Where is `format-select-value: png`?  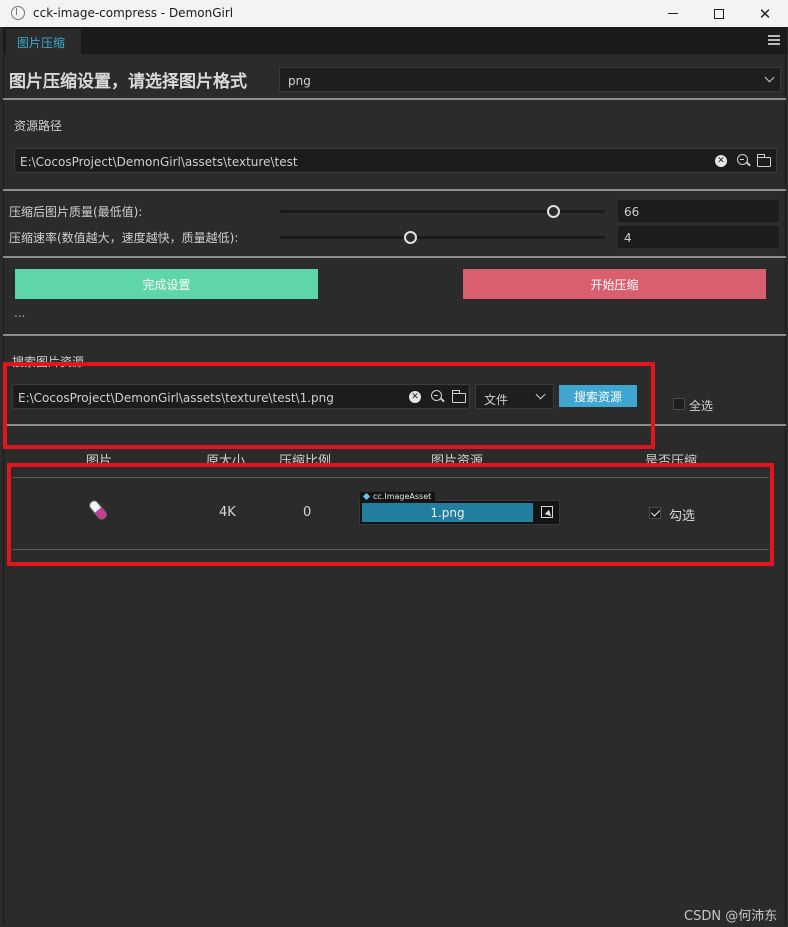
format-select-value: png is located at coordinates (299, 81).